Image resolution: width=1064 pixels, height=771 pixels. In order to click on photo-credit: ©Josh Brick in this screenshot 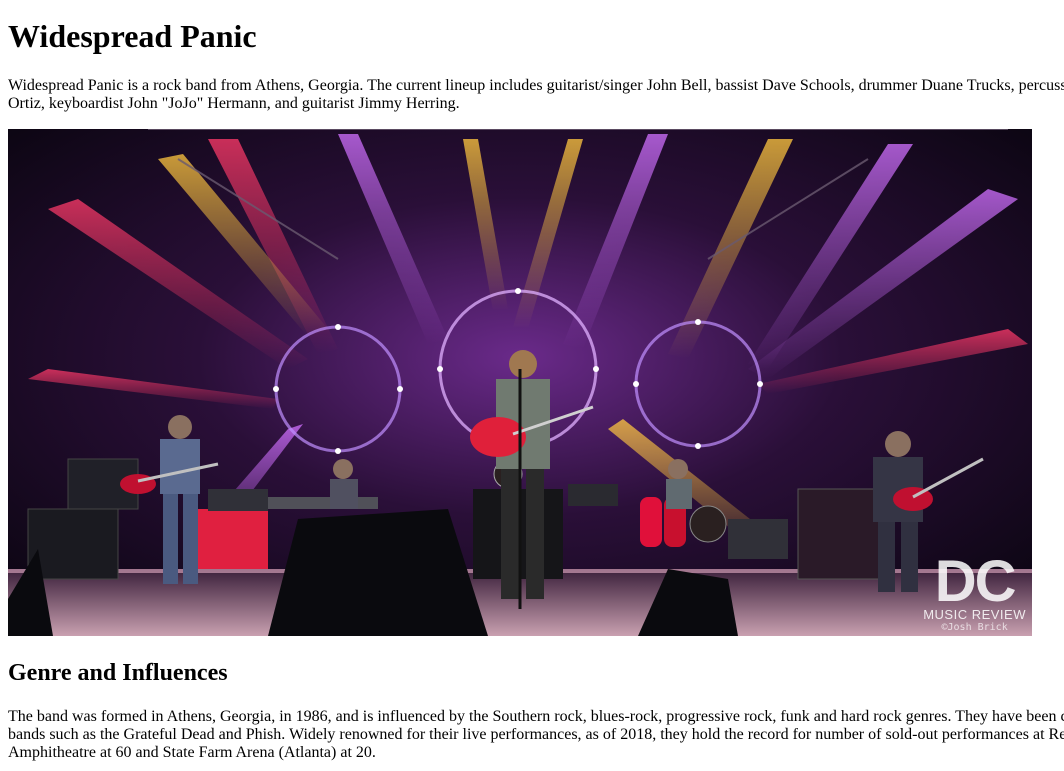, I will do `click(974, 627)`.